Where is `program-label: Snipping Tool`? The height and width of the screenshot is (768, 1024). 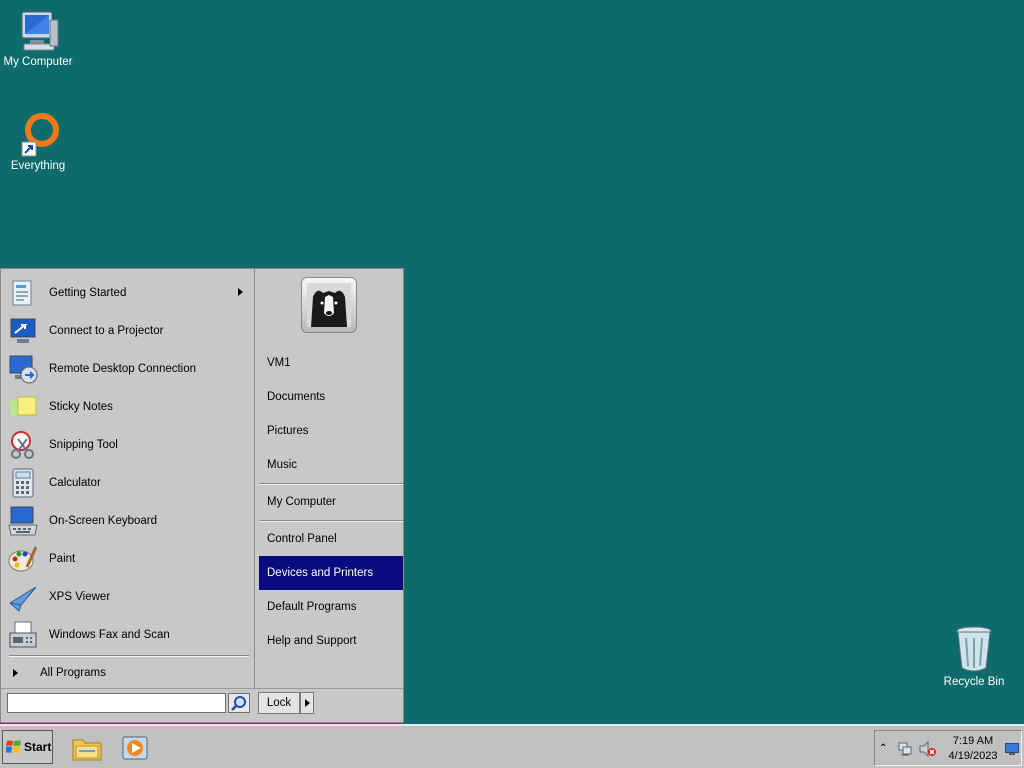
program-label: Snipping Tool is located at coordinates (83, 445).